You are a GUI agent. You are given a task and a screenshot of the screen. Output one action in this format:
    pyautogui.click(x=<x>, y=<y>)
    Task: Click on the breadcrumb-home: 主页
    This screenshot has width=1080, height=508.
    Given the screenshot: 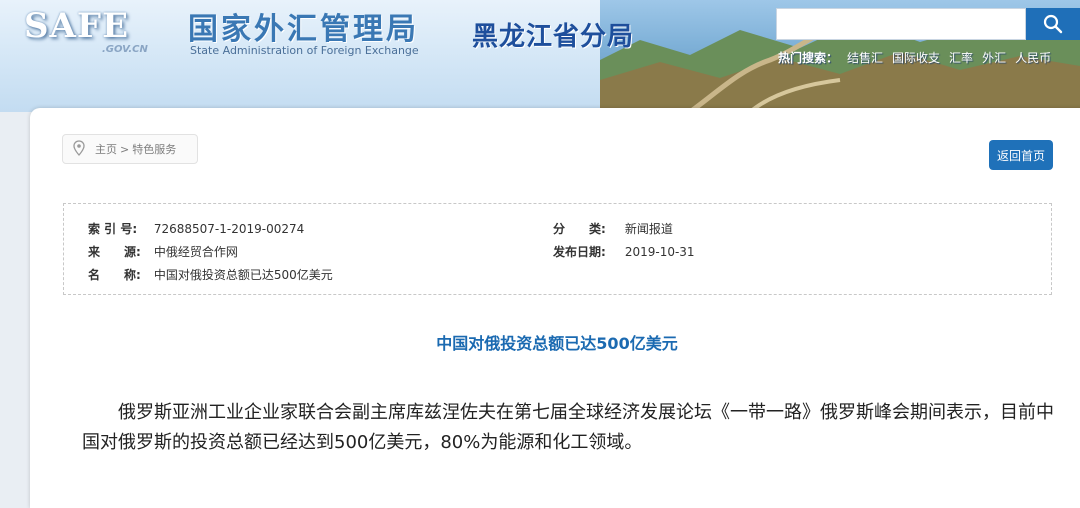 What is the action you would take?
    pyautogui.click(x=106, y=149)
    